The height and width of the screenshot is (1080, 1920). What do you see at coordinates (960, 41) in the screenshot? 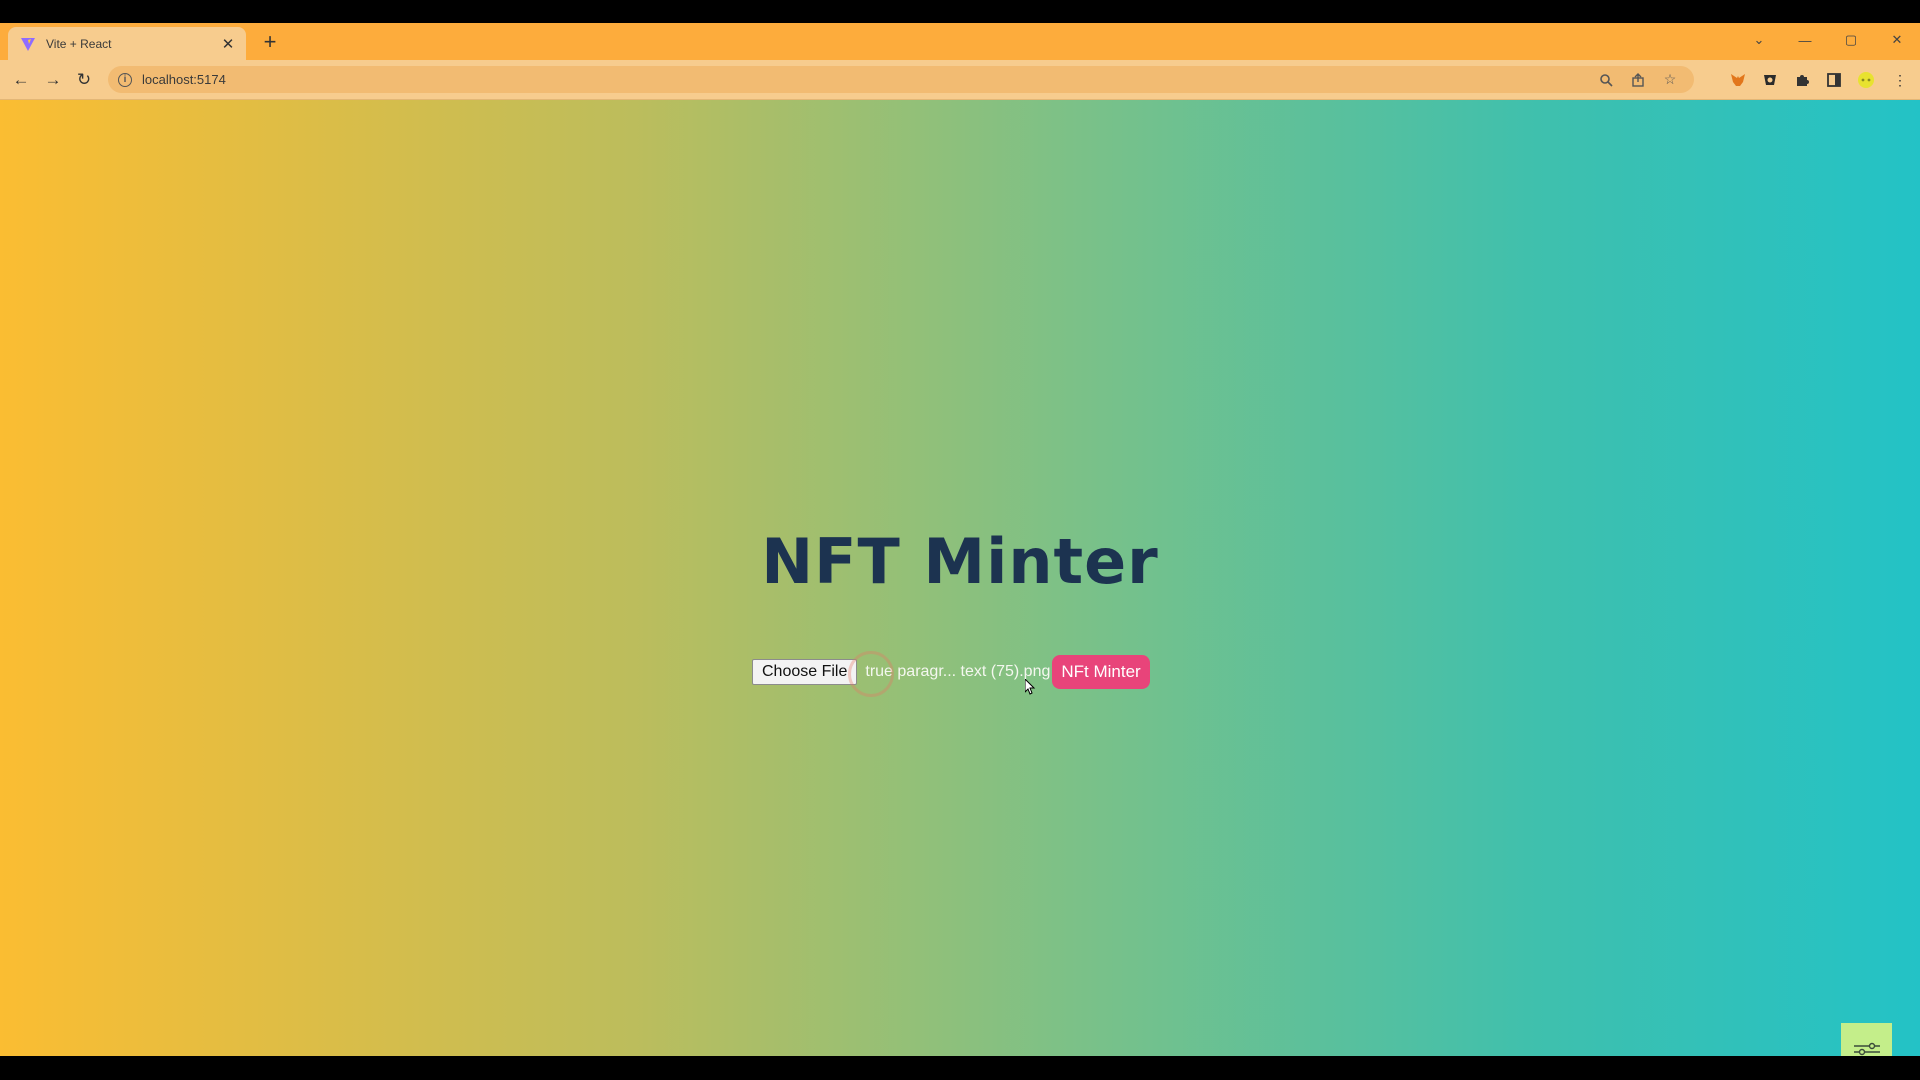
I see `tab-strip: Vite + React ✕ + ⌄ — ▢ ✕` at bounding box center [960, 41].